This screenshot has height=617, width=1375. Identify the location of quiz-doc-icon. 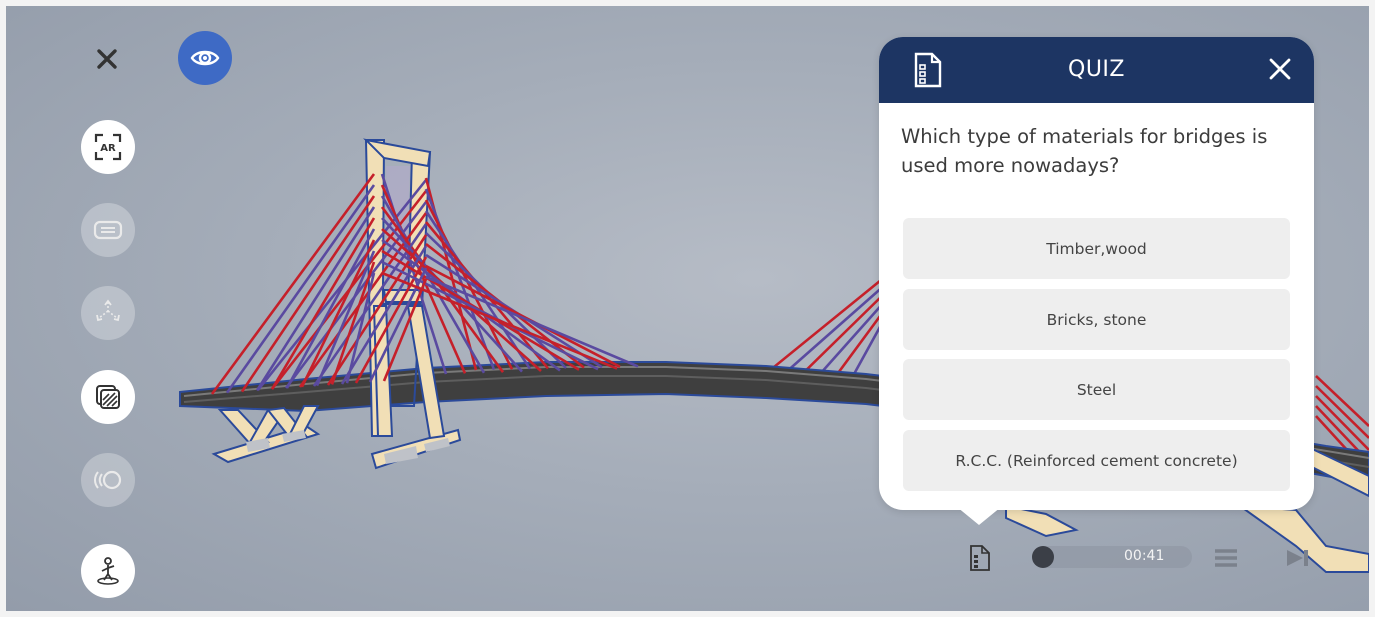
(980, 558).